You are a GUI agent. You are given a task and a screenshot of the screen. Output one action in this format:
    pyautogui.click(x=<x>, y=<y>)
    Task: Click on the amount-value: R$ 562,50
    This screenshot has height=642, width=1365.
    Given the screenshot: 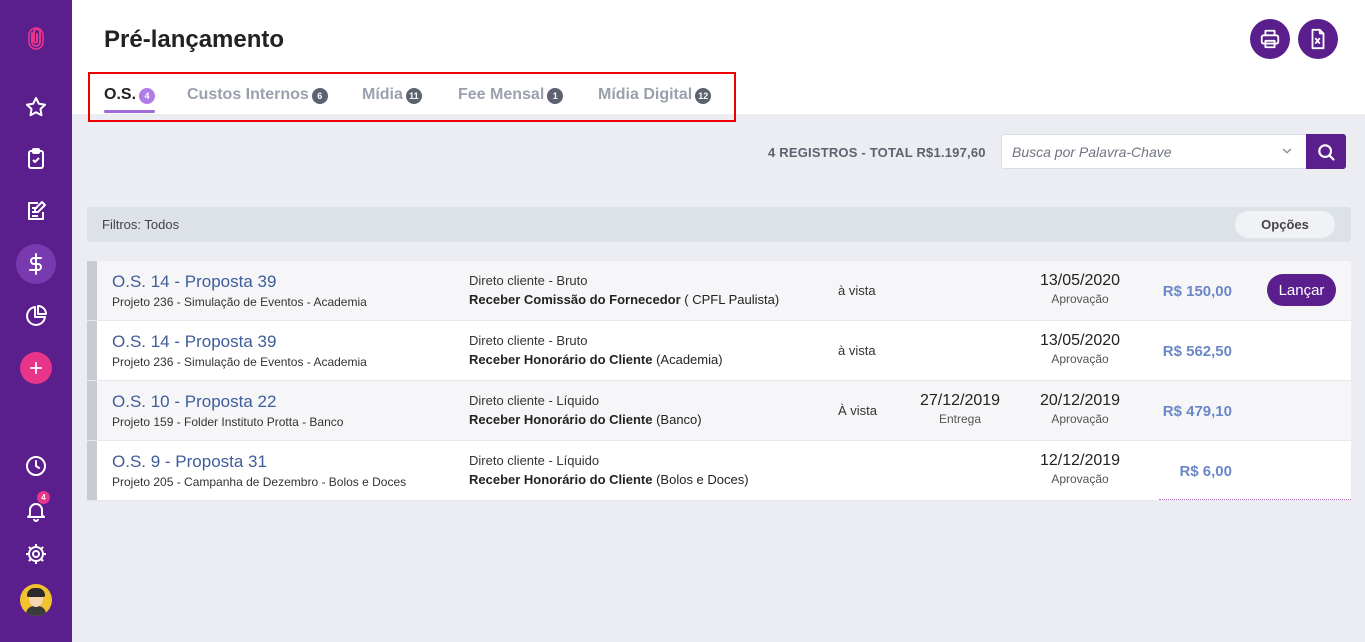 What is the action you would take?
    pyautogui.click(x=1197, y=351)
    